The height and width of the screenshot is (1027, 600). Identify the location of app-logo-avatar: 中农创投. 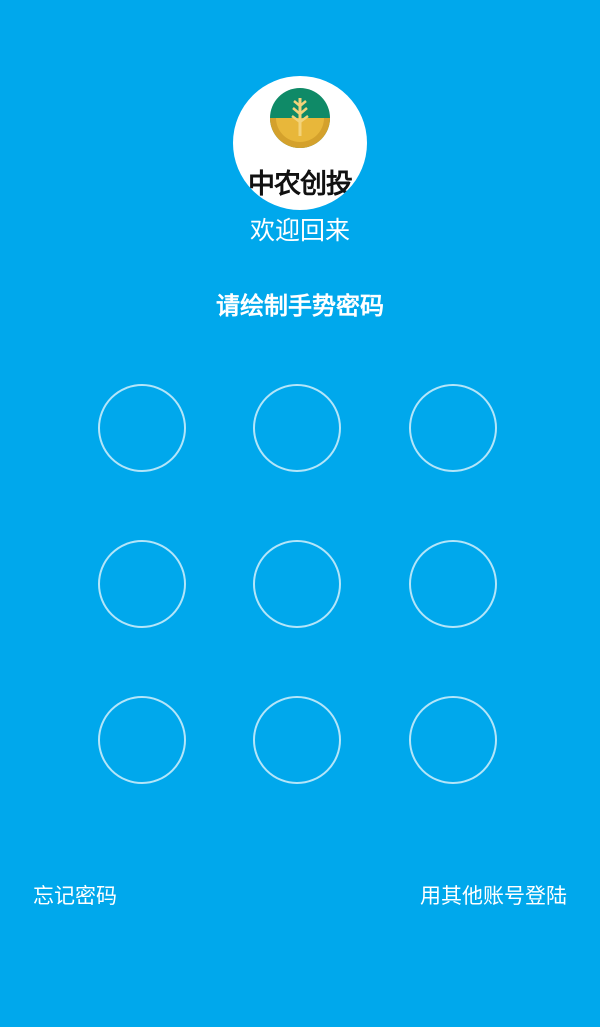
(300, 143).